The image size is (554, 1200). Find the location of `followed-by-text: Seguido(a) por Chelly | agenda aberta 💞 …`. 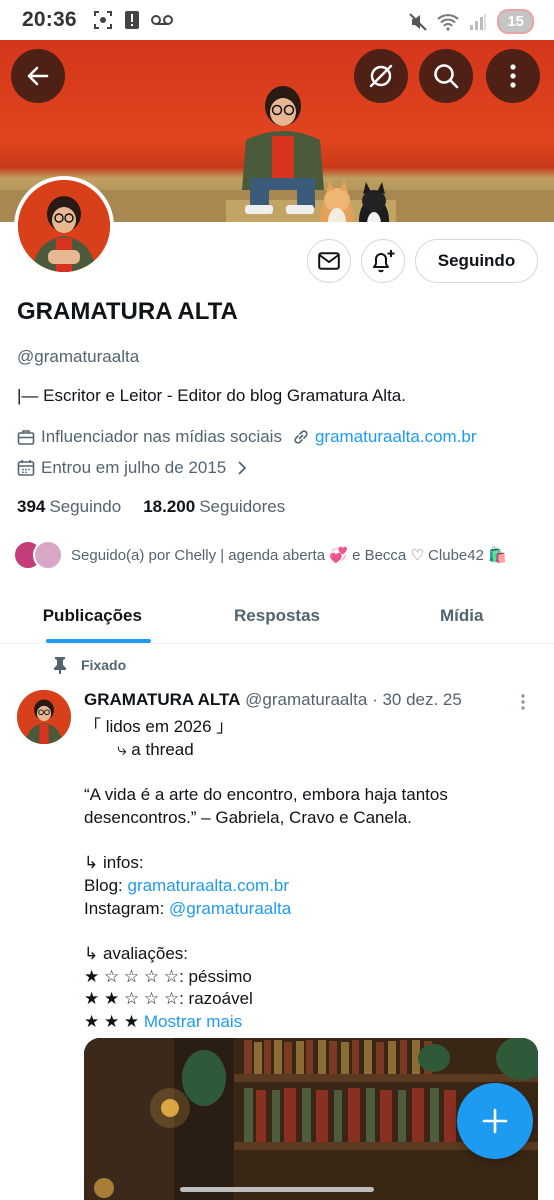

followed-by-text: Seguido(a) por Chelly | agenda aberta 💞 … is located at coordinates (289, 555).